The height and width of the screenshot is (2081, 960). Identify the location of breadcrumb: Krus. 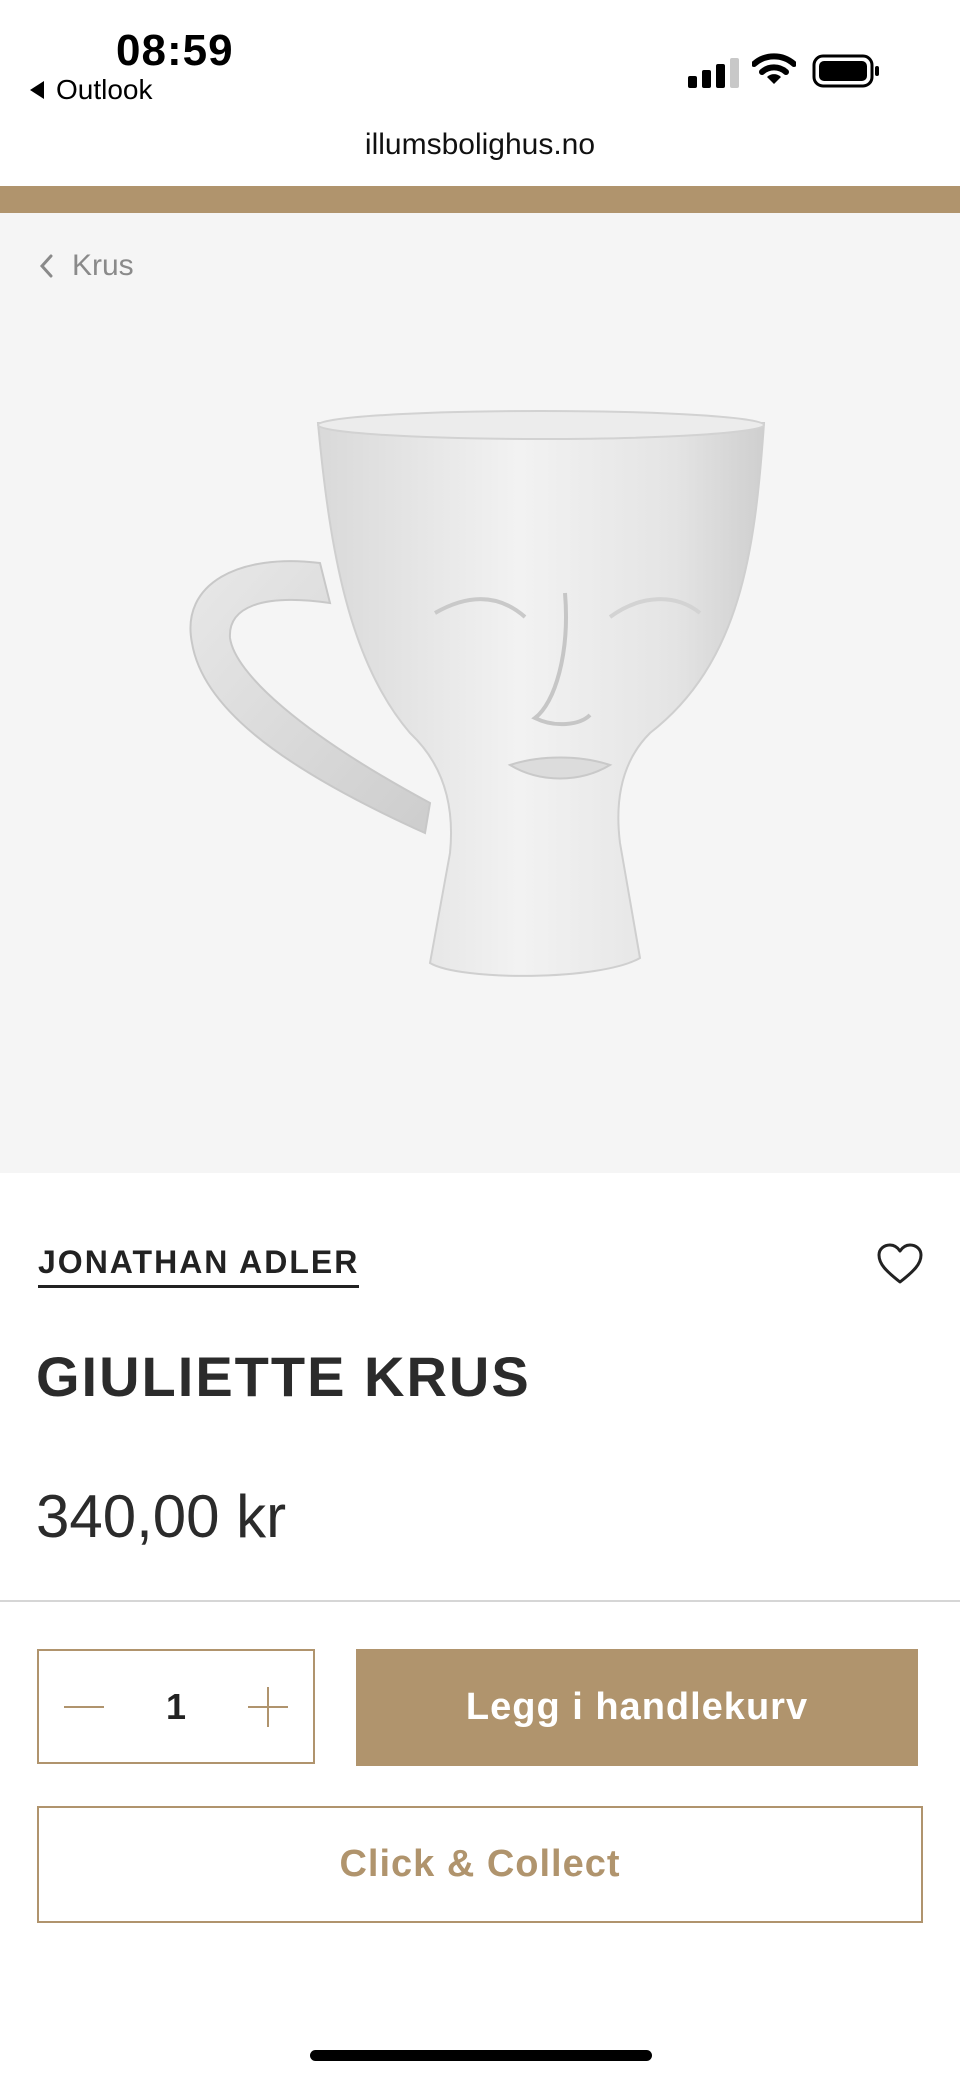
(86, 266).